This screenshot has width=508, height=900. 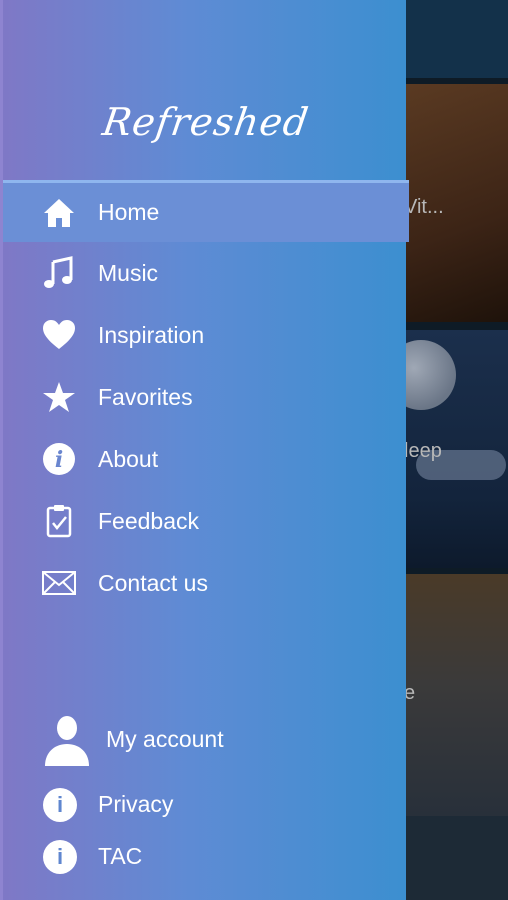 I want to click on background-bottom-bar, so click(x=457, y=858).